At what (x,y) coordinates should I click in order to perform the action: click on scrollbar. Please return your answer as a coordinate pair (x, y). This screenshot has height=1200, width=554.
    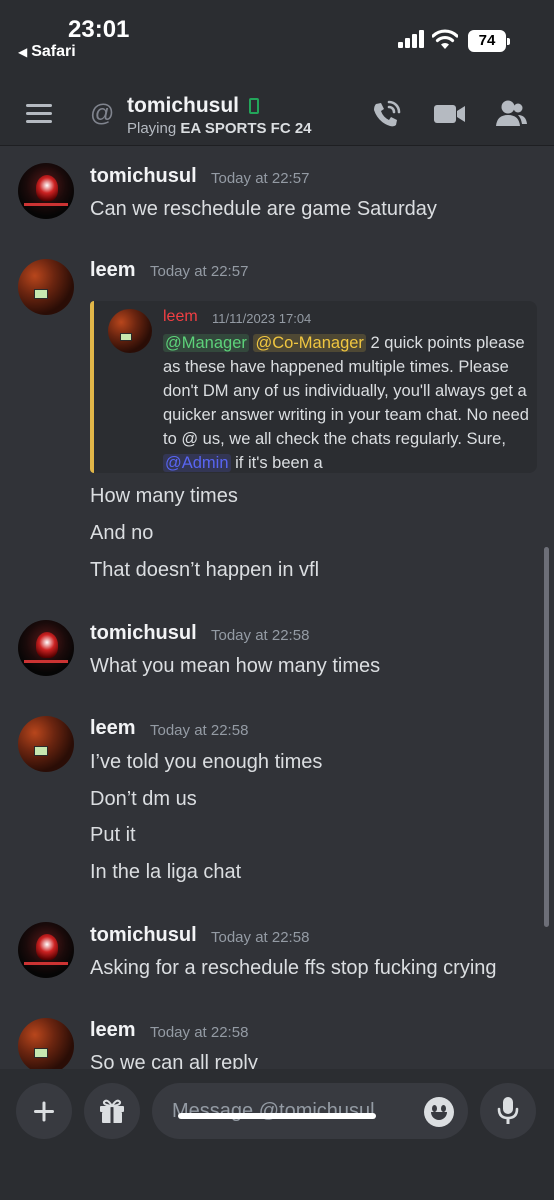
    Looking at the image, I should click on (546, 737).